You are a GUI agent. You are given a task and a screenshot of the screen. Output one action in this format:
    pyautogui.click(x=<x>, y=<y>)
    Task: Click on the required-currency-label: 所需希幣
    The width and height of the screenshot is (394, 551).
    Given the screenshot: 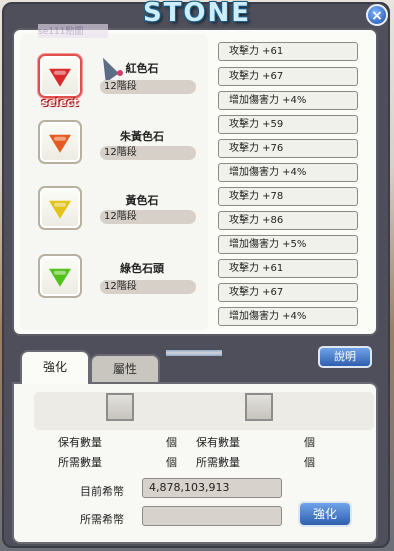 What is the action you would take?
    pyautogui.click(x=102, y=519)
    